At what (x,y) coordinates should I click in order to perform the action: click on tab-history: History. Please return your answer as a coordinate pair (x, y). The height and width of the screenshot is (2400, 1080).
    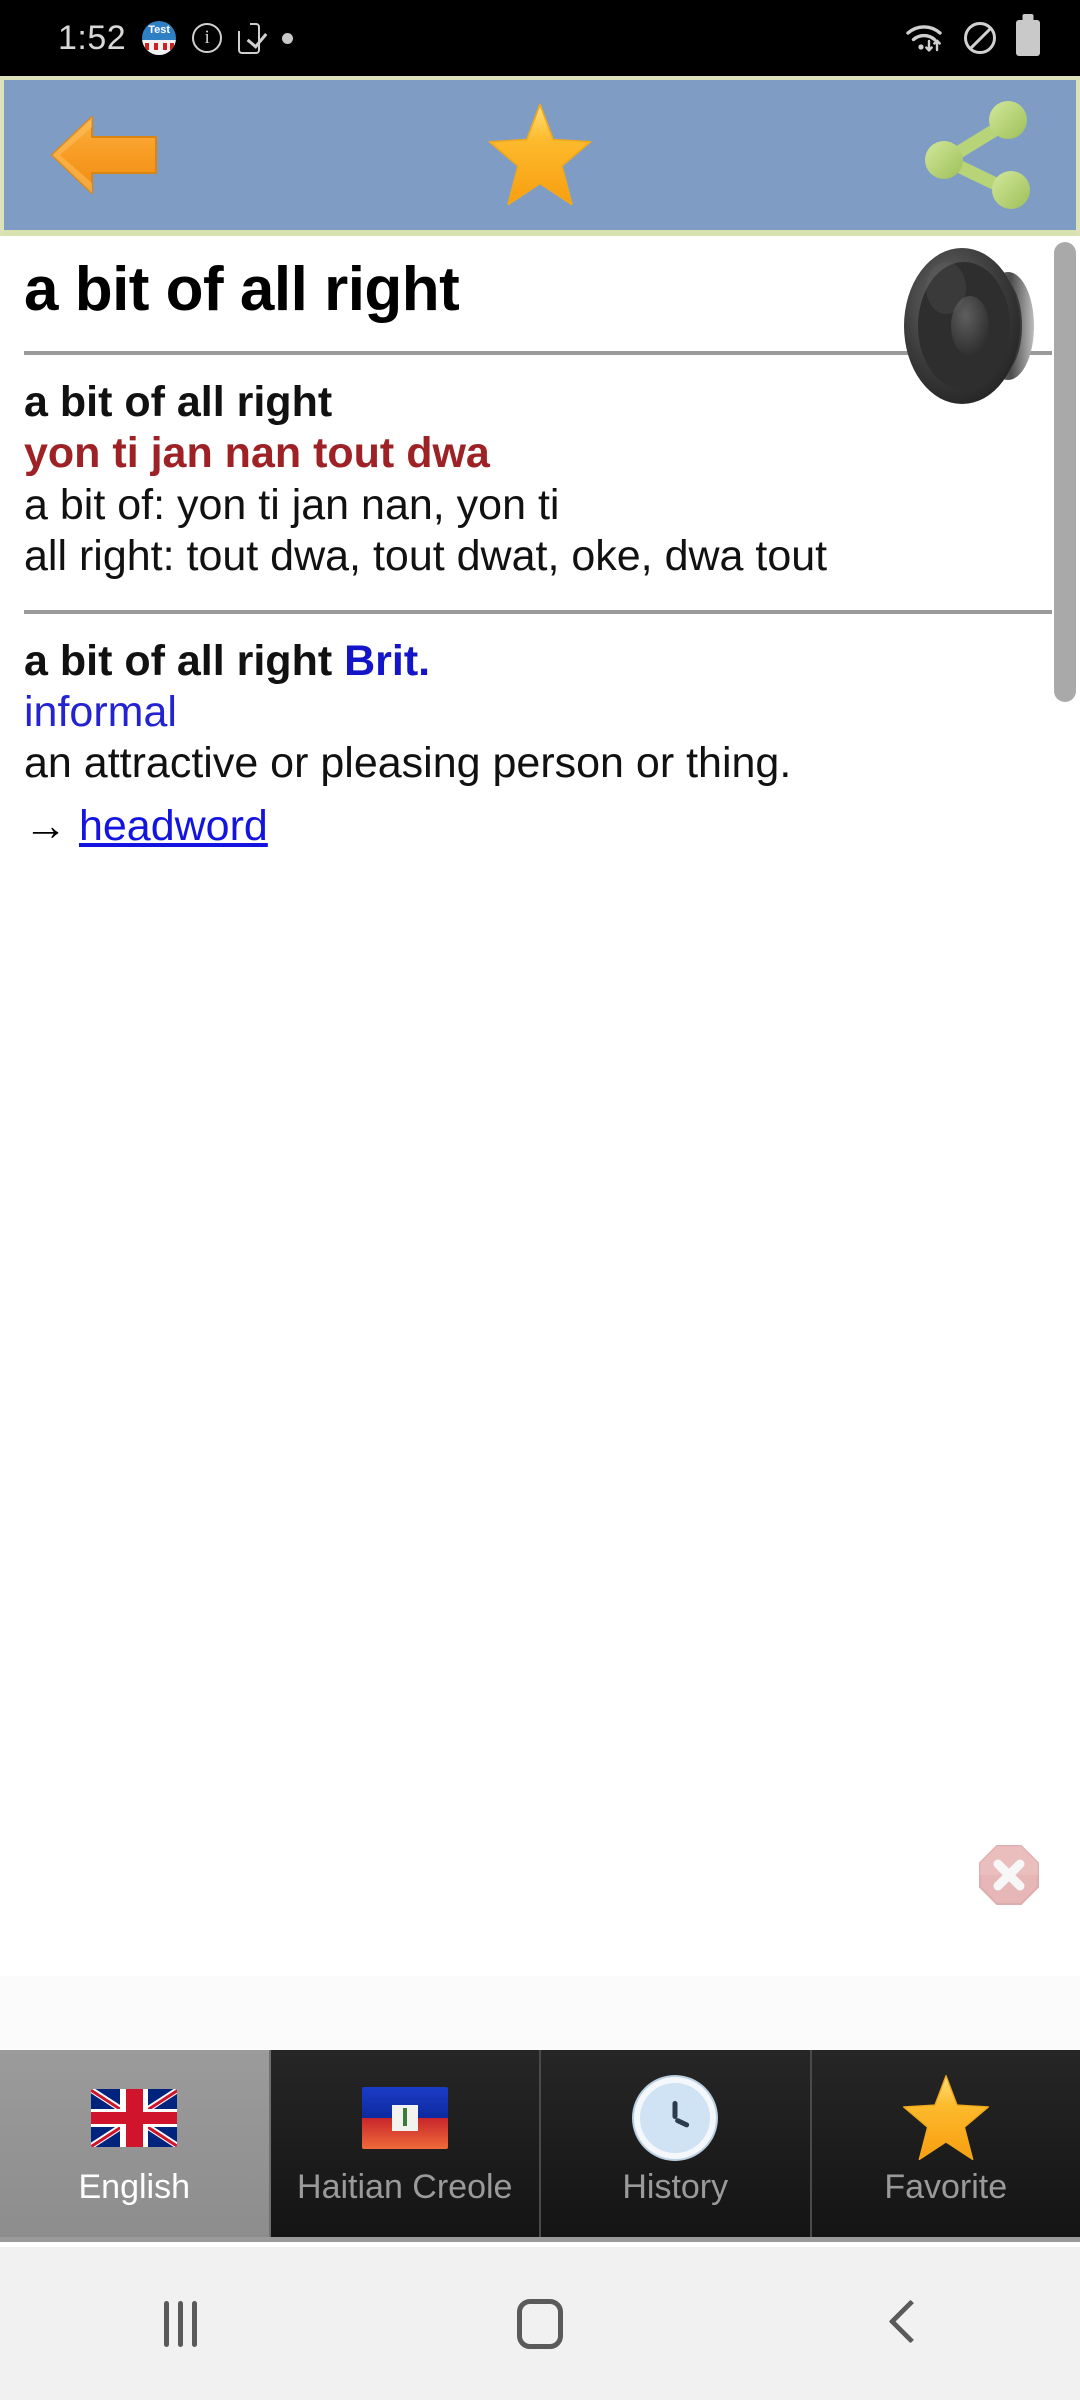
    Looking at the image, I should click on (676, 2143).